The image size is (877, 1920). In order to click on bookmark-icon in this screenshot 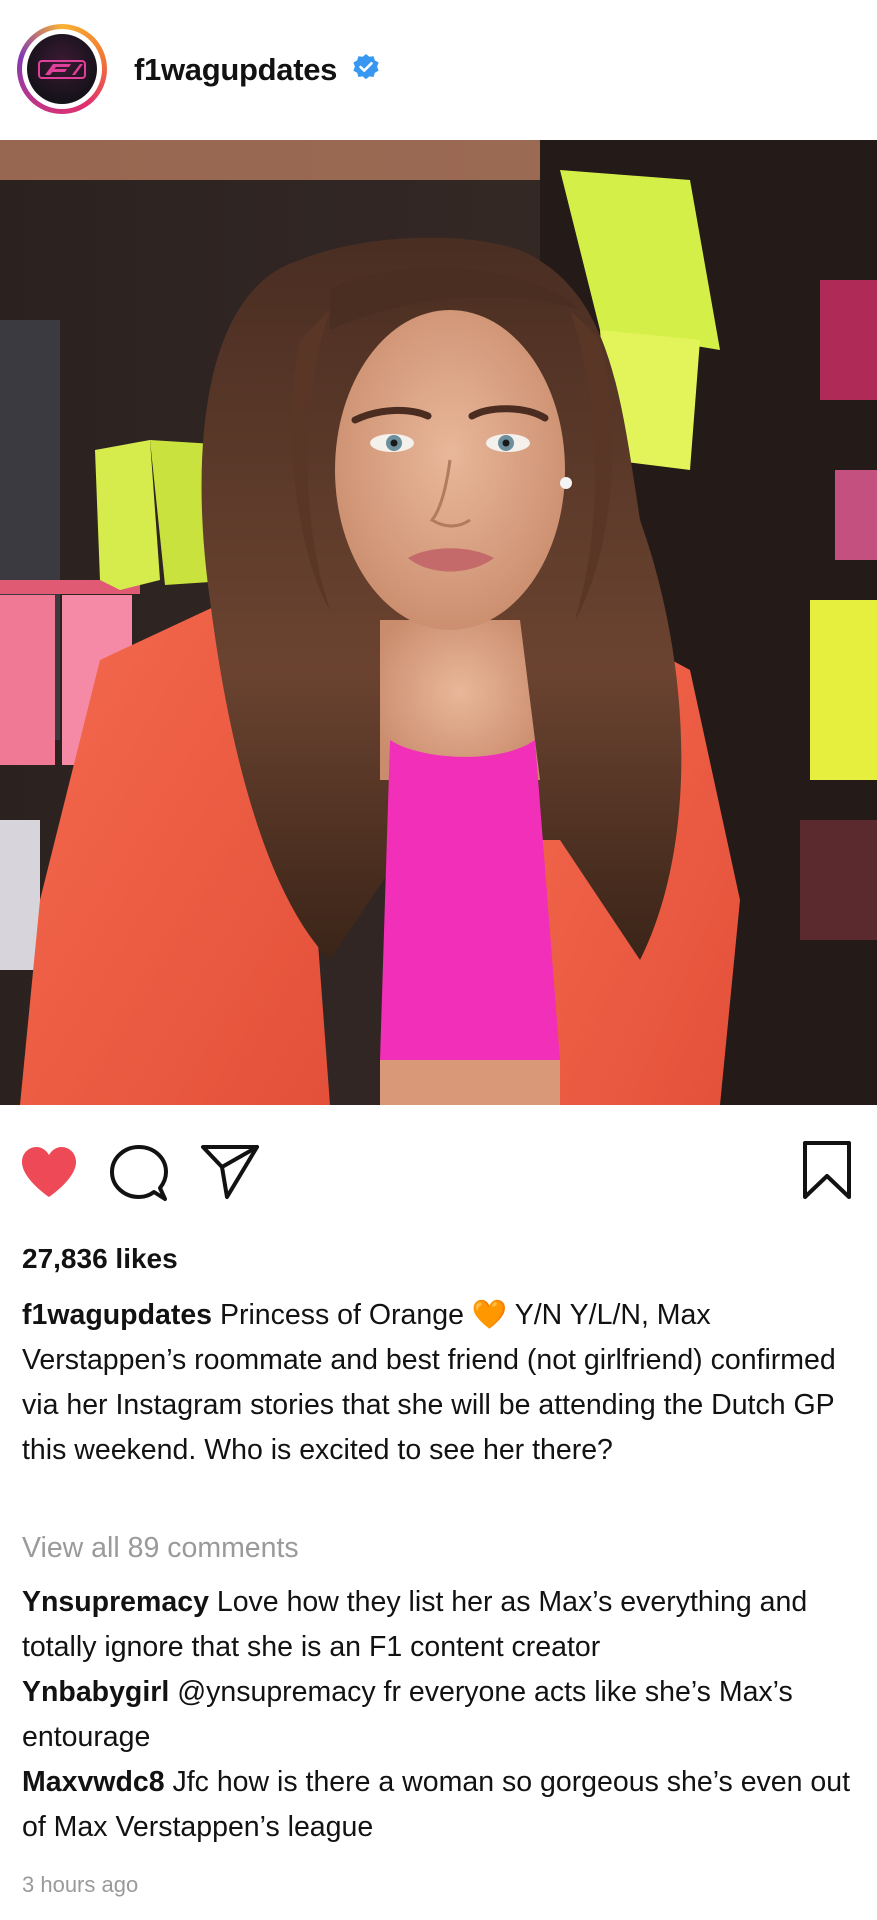, I will do `click(827, 1170)`.